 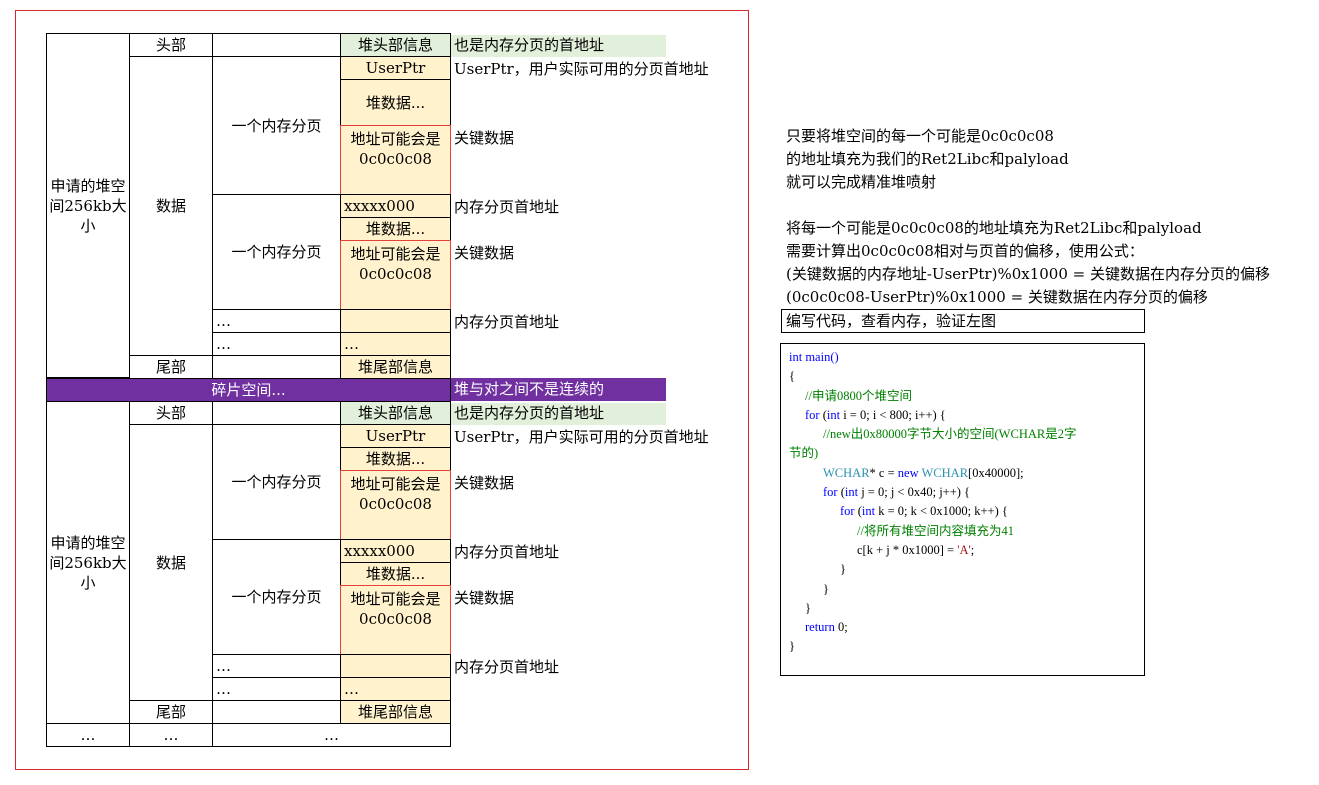 I want to click on code-text: j = 0; j < 0x40; j++) {, so click(x=914, y=492).